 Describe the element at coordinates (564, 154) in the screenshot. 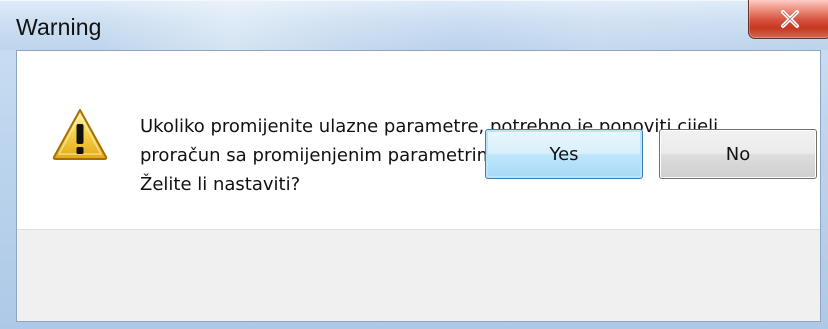

I see `yes-button: Yes` at that location.